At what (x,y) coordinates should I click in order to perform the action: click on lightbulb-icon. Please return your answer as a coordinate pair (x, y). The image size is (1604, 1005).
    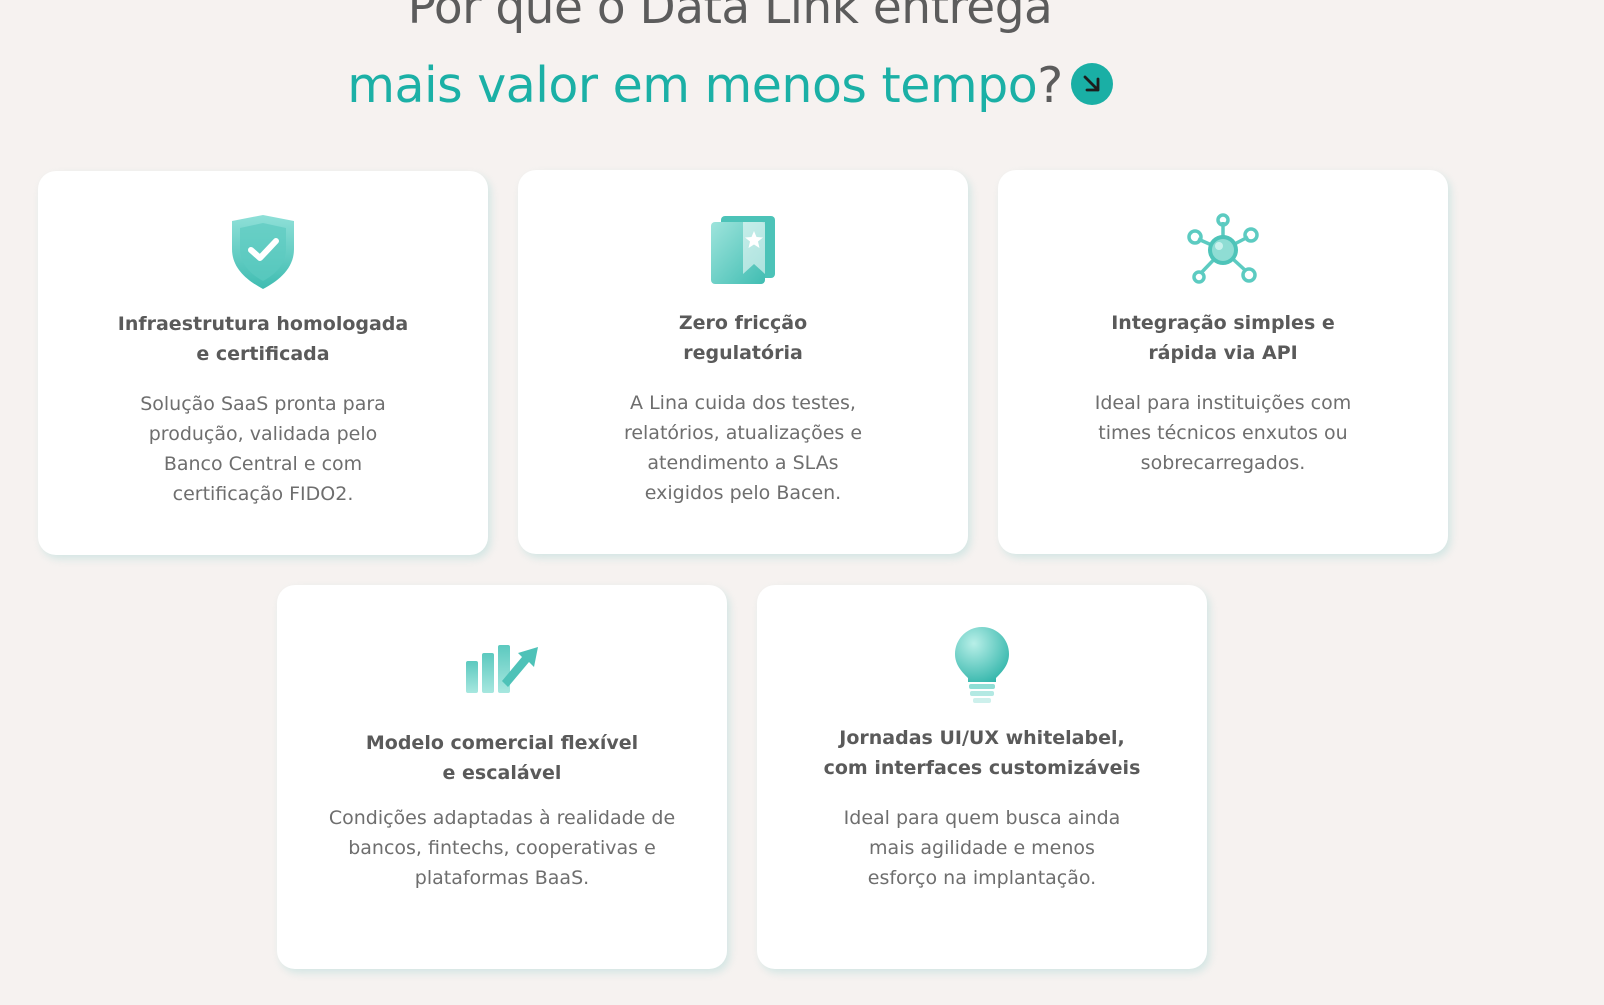
    Looking at the image, I should click on (982, 665).